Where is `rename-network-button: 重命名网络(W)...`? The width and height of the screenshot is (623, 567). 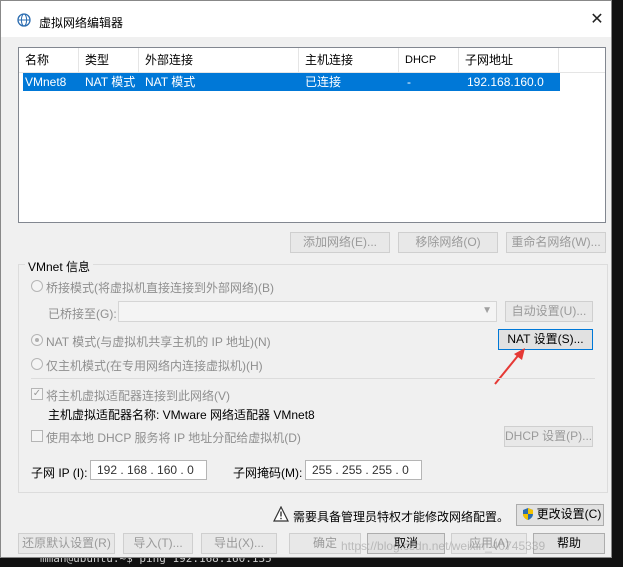 rename-network-button: 重命名网络(W)... is located at coordinates (556, 242).